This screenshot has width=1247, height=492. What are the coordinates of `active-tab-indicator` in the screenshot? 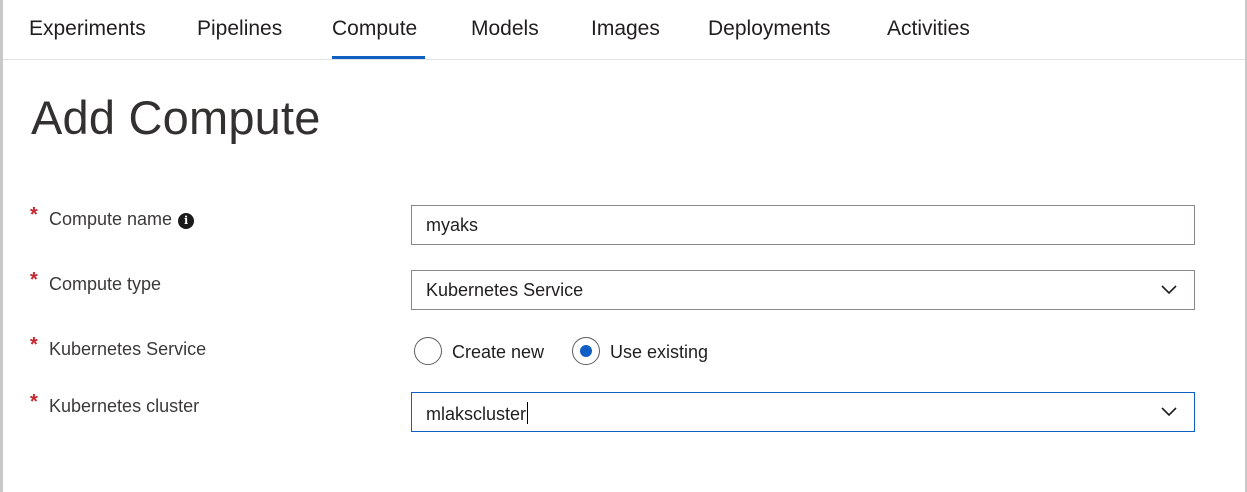 It's located at (378, 57).